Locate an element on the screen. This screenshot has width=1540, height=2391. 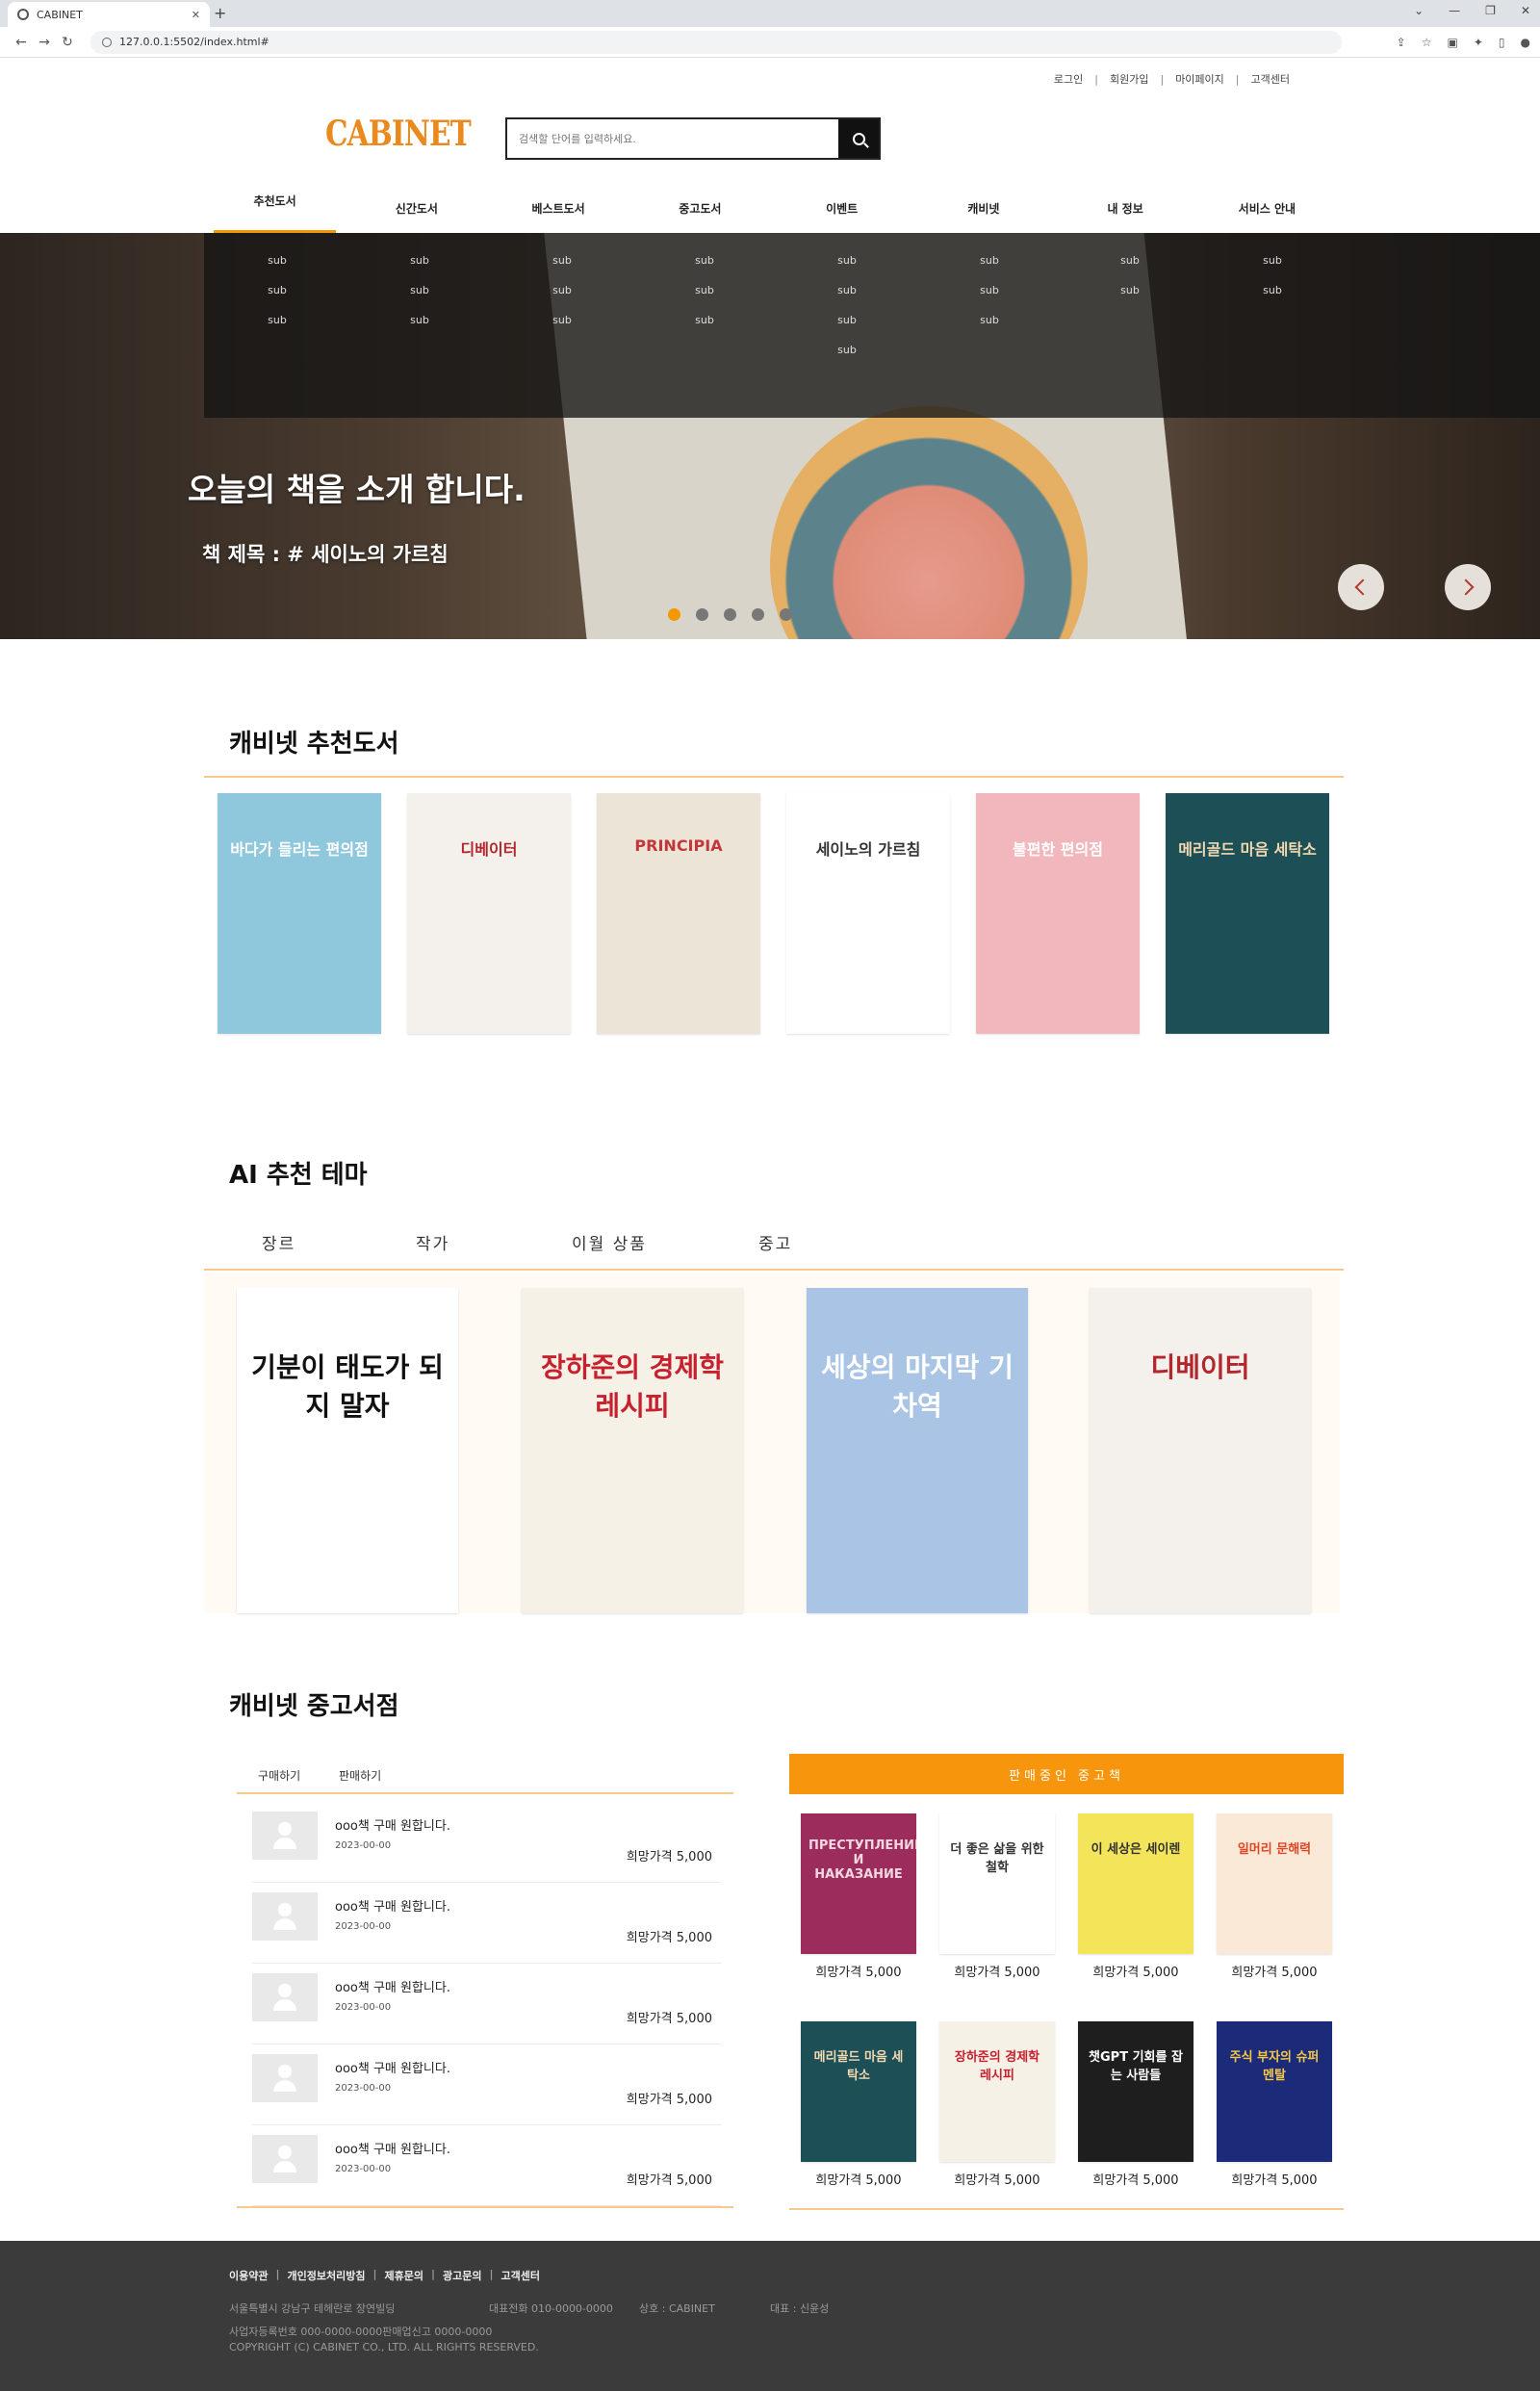
customer-center-link: 고객센터 is located at coordinates (1270, 79).